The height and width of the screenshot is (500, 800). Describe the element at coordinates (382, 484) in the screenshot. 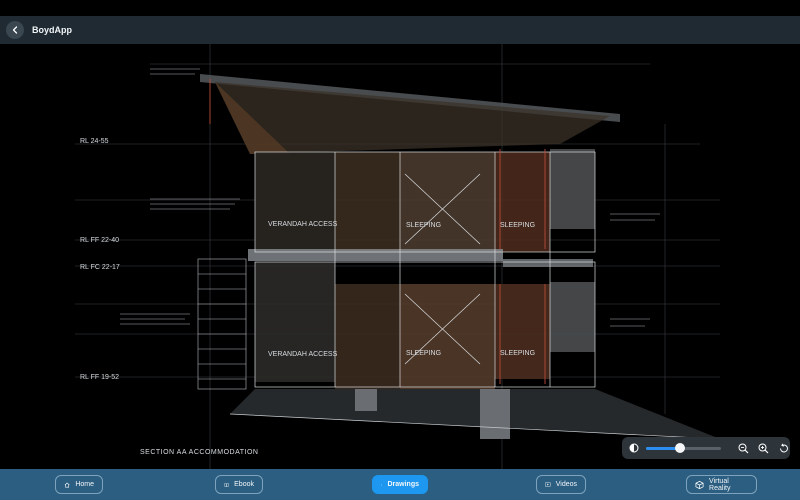

I see `layers-icon` at that location.